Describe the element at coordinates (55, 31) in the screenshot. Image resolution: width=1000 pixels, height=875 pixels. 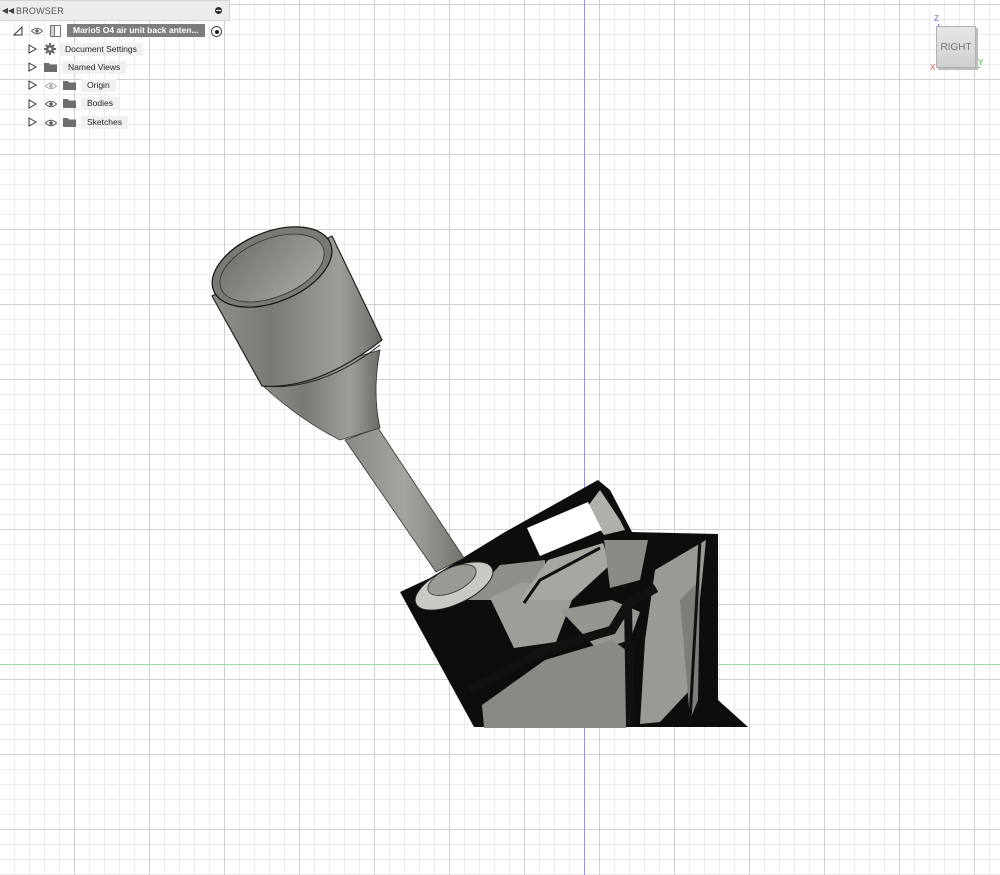
I see `document-icon` at that location.